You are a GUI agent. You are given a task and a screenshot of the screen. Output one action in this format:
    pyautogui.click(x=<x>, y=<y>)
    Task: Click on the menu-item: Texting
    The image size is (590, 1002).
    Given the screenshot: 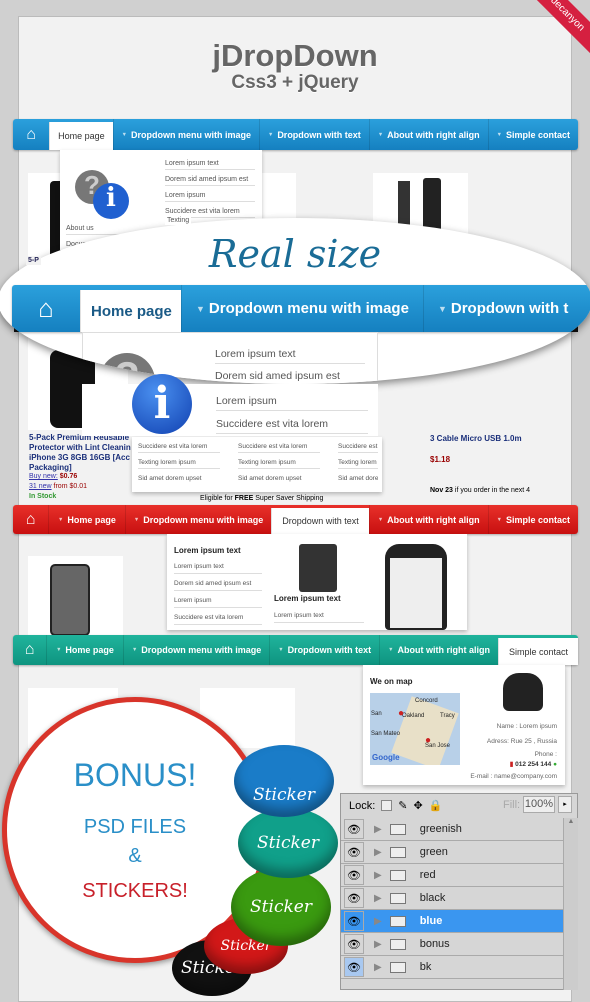 What is the action you would take?
    pyautogui.click(x=178, y=220)
    